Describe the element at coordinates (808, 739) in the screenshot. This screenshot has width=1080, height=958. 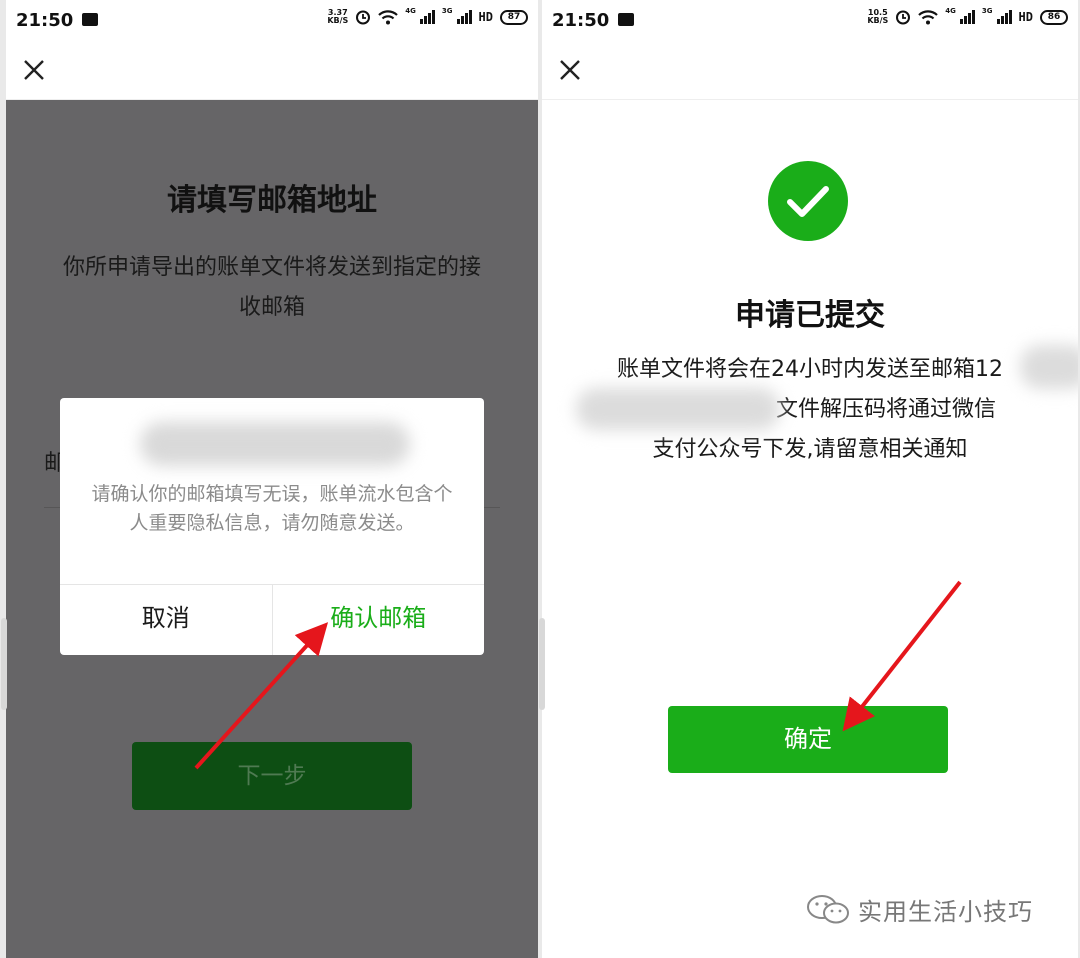
I see `ok-button: 确定` at that location.